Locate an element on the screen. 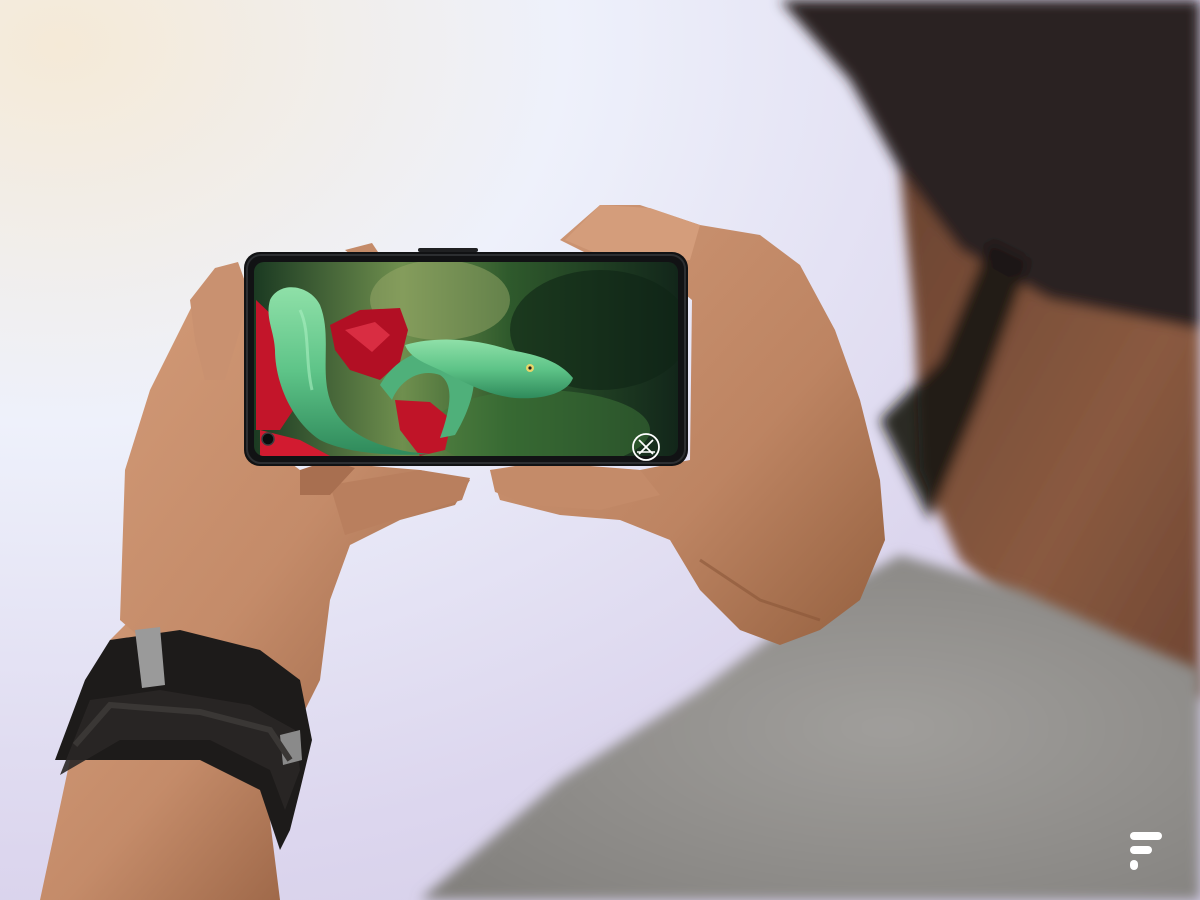 The image size is (1200, 900). phone-screen is located at coordinates (466, 359).